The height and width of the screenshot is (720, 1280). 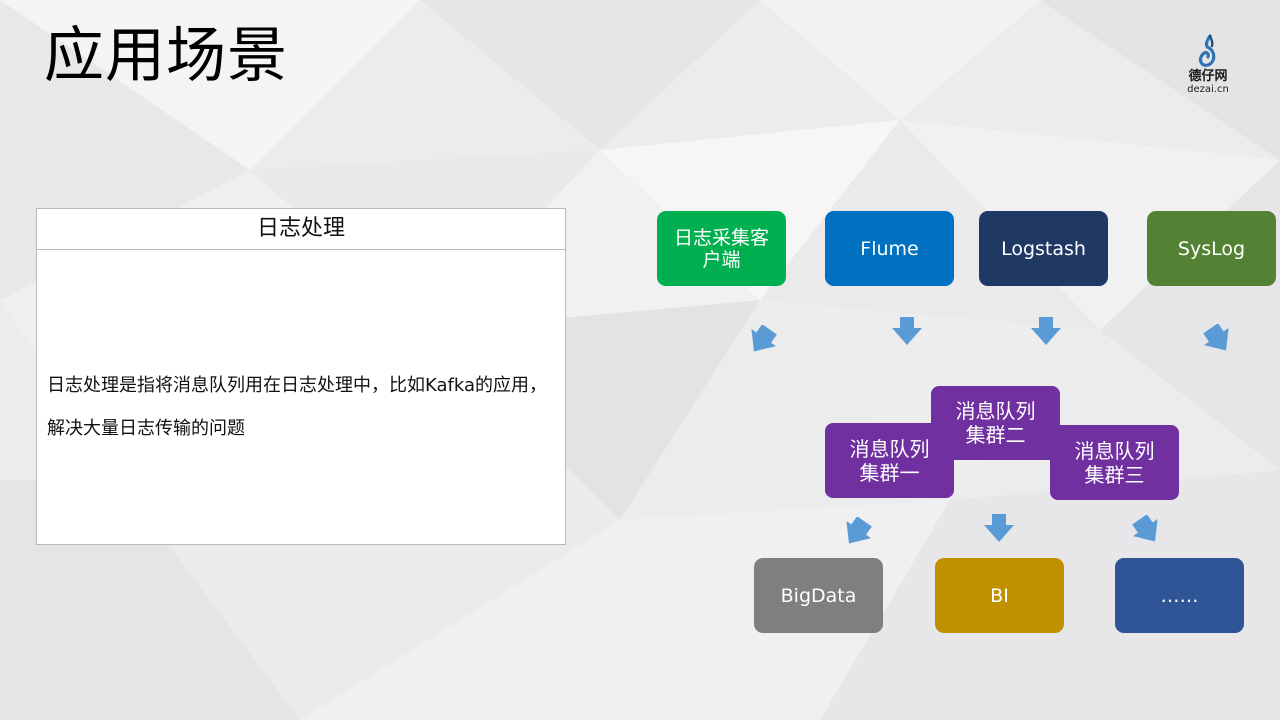 I want to click on logo: 德仔网 dezai.cn, so click(x=1208, y=64).